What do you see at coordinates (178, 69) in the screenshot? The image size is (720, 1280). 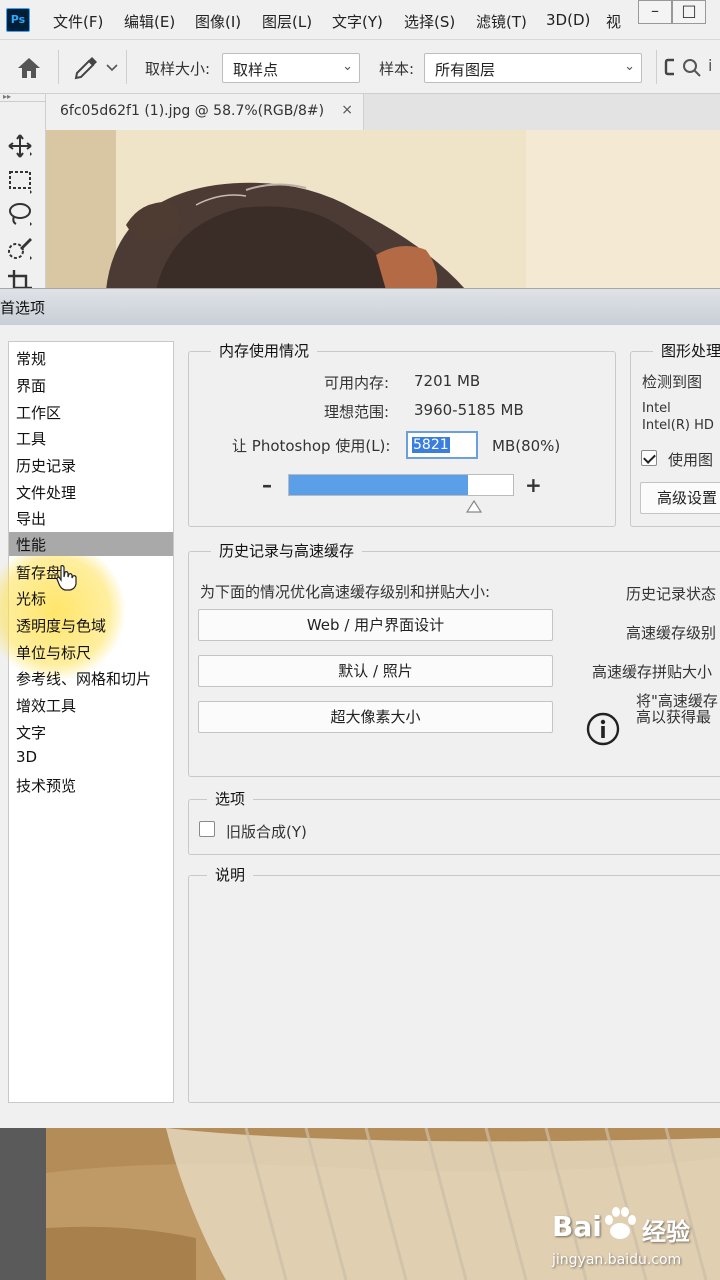 I see `sample-size-label: 取样大小:` at bounding box center [178, 69].